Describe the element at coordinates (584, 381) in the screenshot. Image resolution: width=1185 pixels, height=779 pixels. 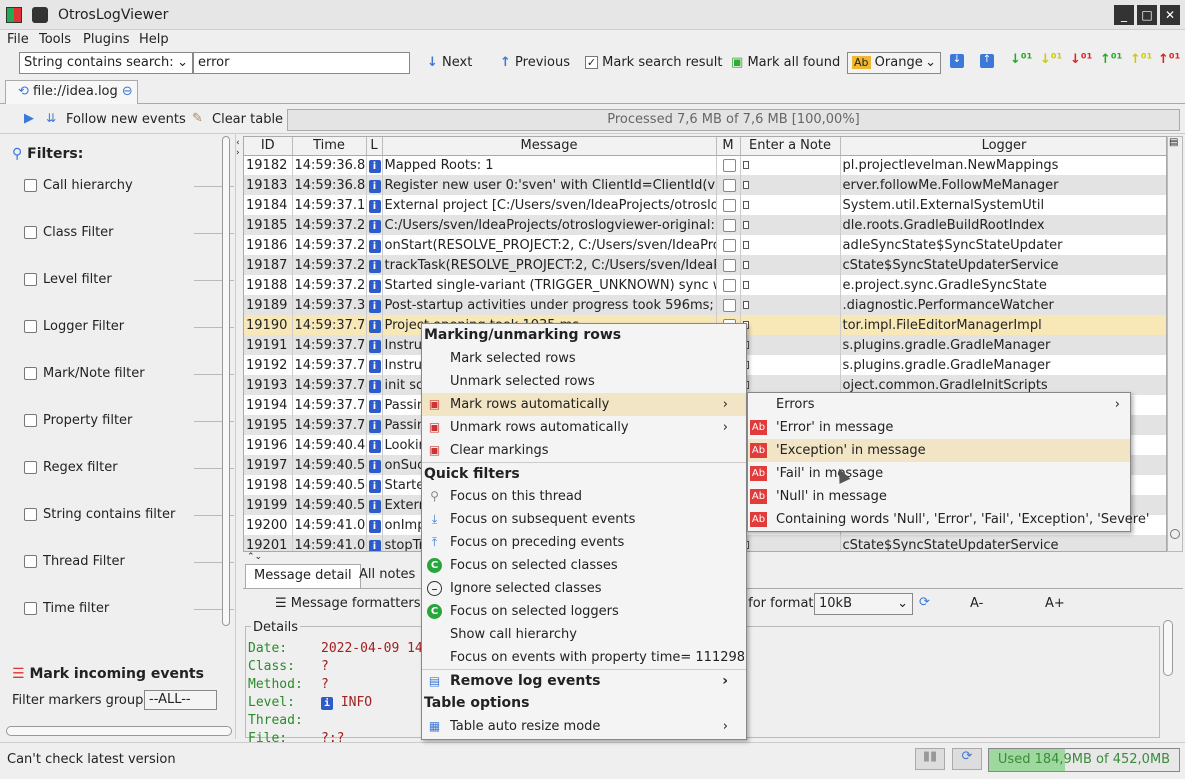
I see `unmark-selected-rows-item: Unmark selected rows` at that location.